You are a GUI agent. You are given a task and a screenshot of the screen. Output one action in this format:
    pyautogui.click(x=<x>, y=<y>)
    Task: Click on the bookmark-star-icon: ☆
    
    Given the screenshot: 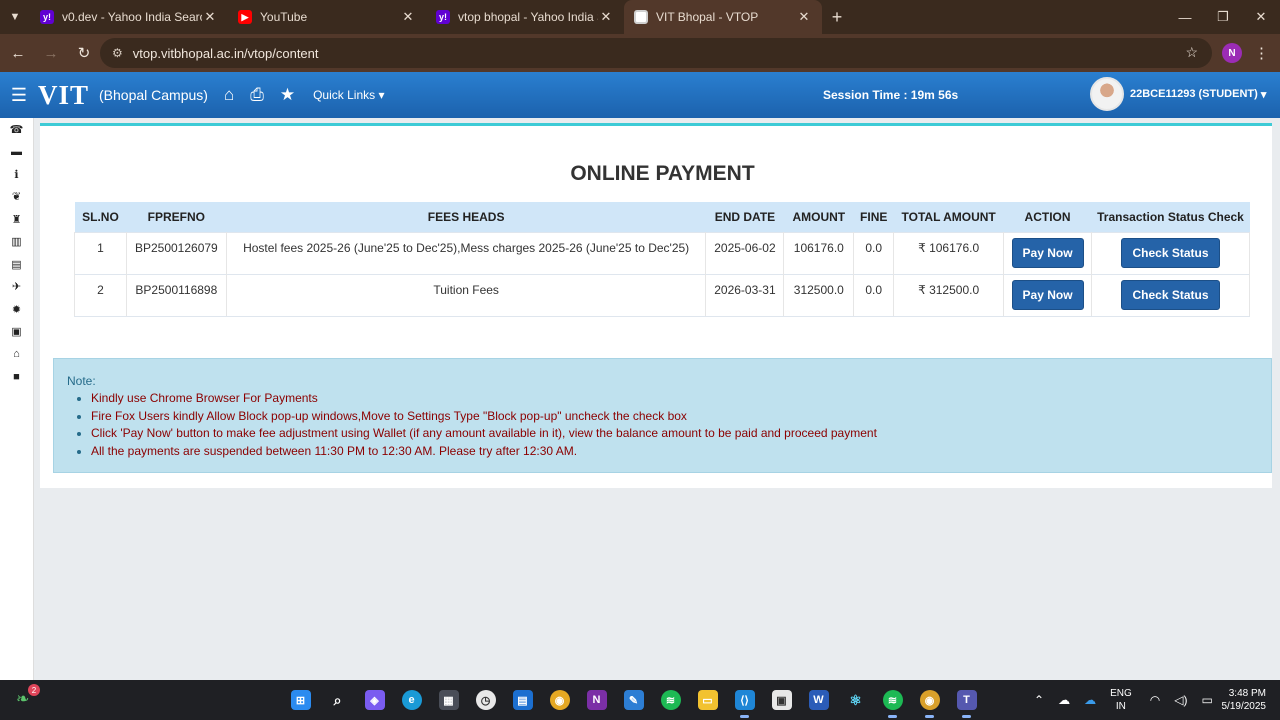 What is the action you would take?
    pyautogui.click(x=1191, y=52)
    